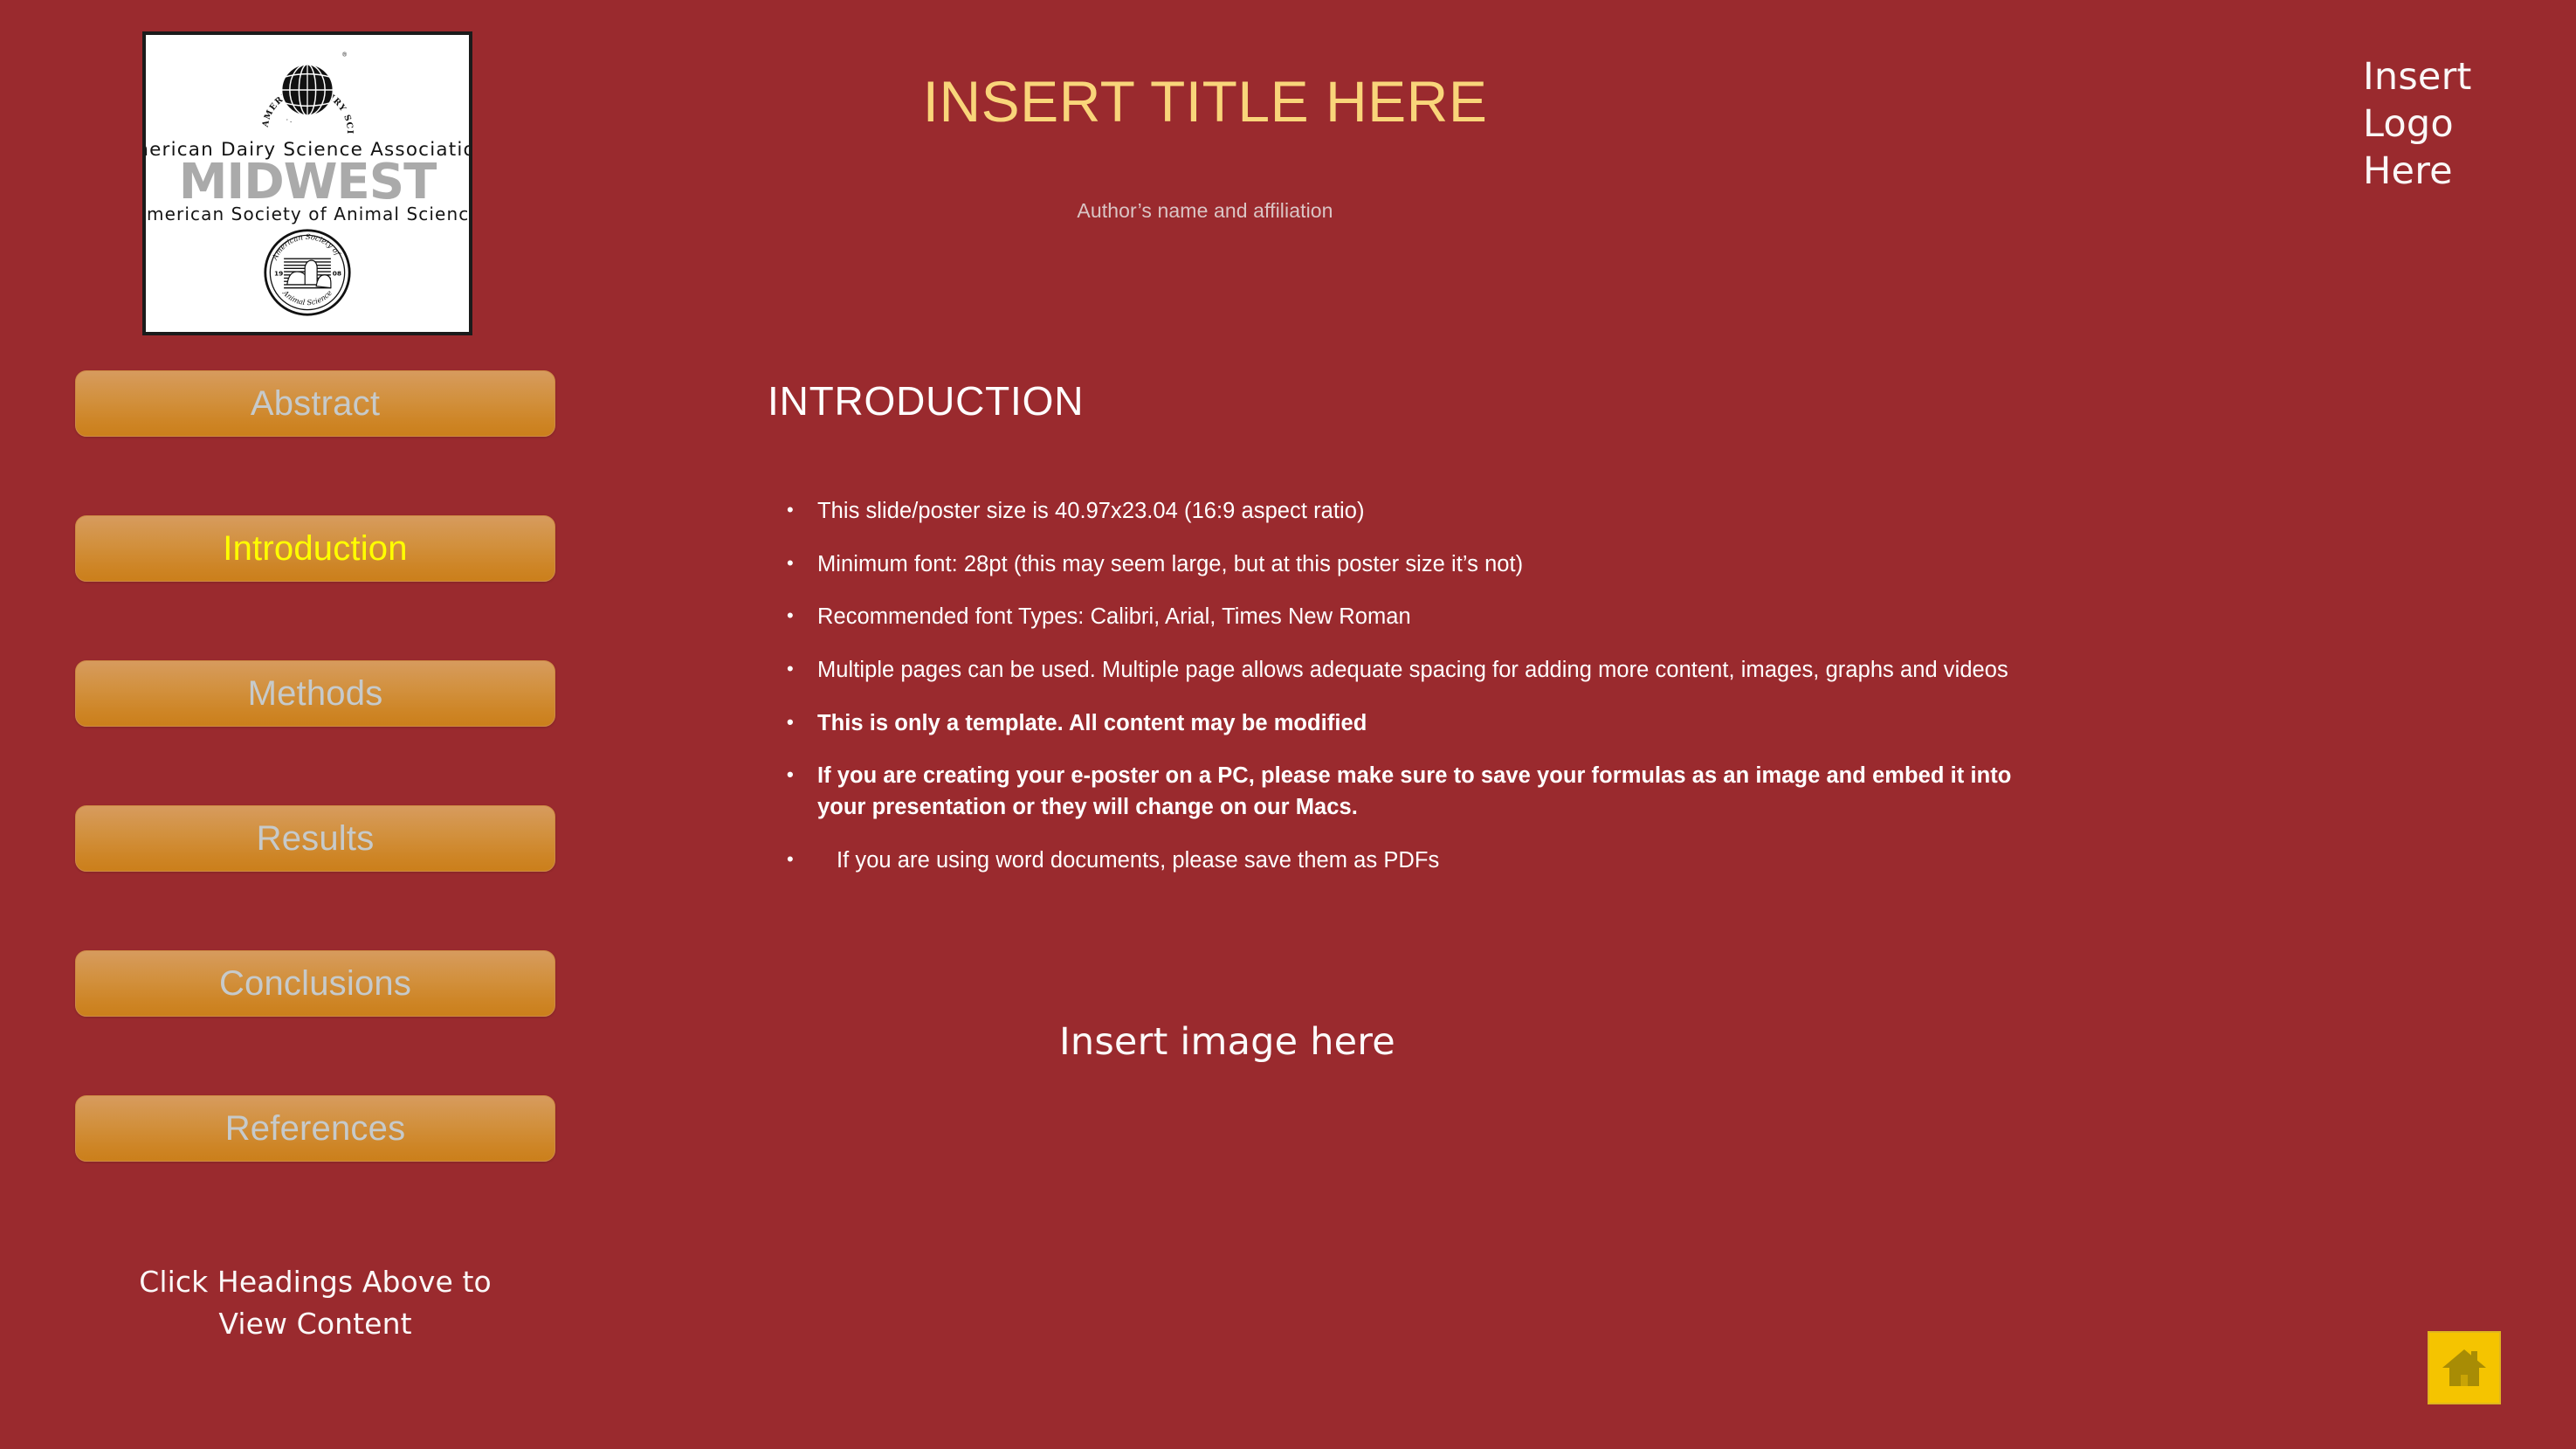  What do you see at coordinates (315, 403) in the screenshot?
I see `sidebar-item-abstract: Abstract` at bounding box center [315, 403].